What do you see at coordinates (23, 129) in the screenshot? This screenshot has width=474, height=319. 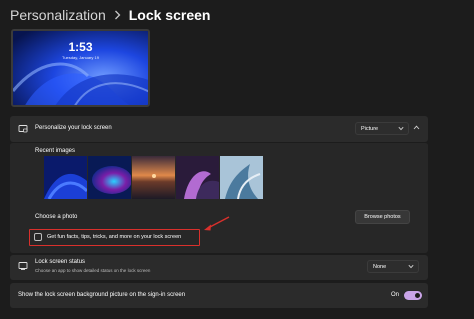 I see `lock-screen-icon` at bounding box center [23, 129].